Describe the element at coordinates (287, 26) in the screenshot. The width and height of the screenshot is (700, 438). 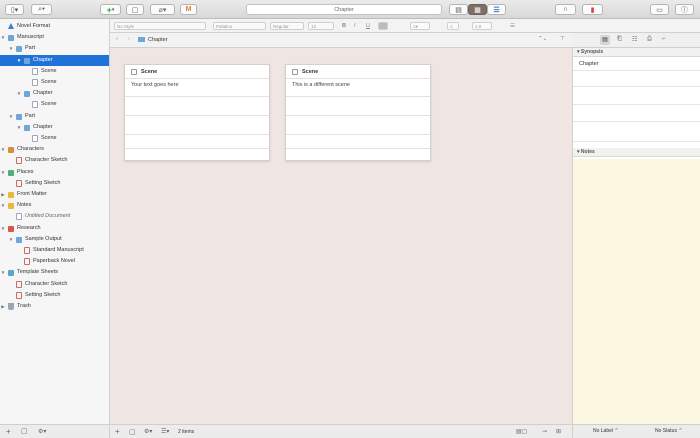
I see `font-weight-select: Regular` at that location.